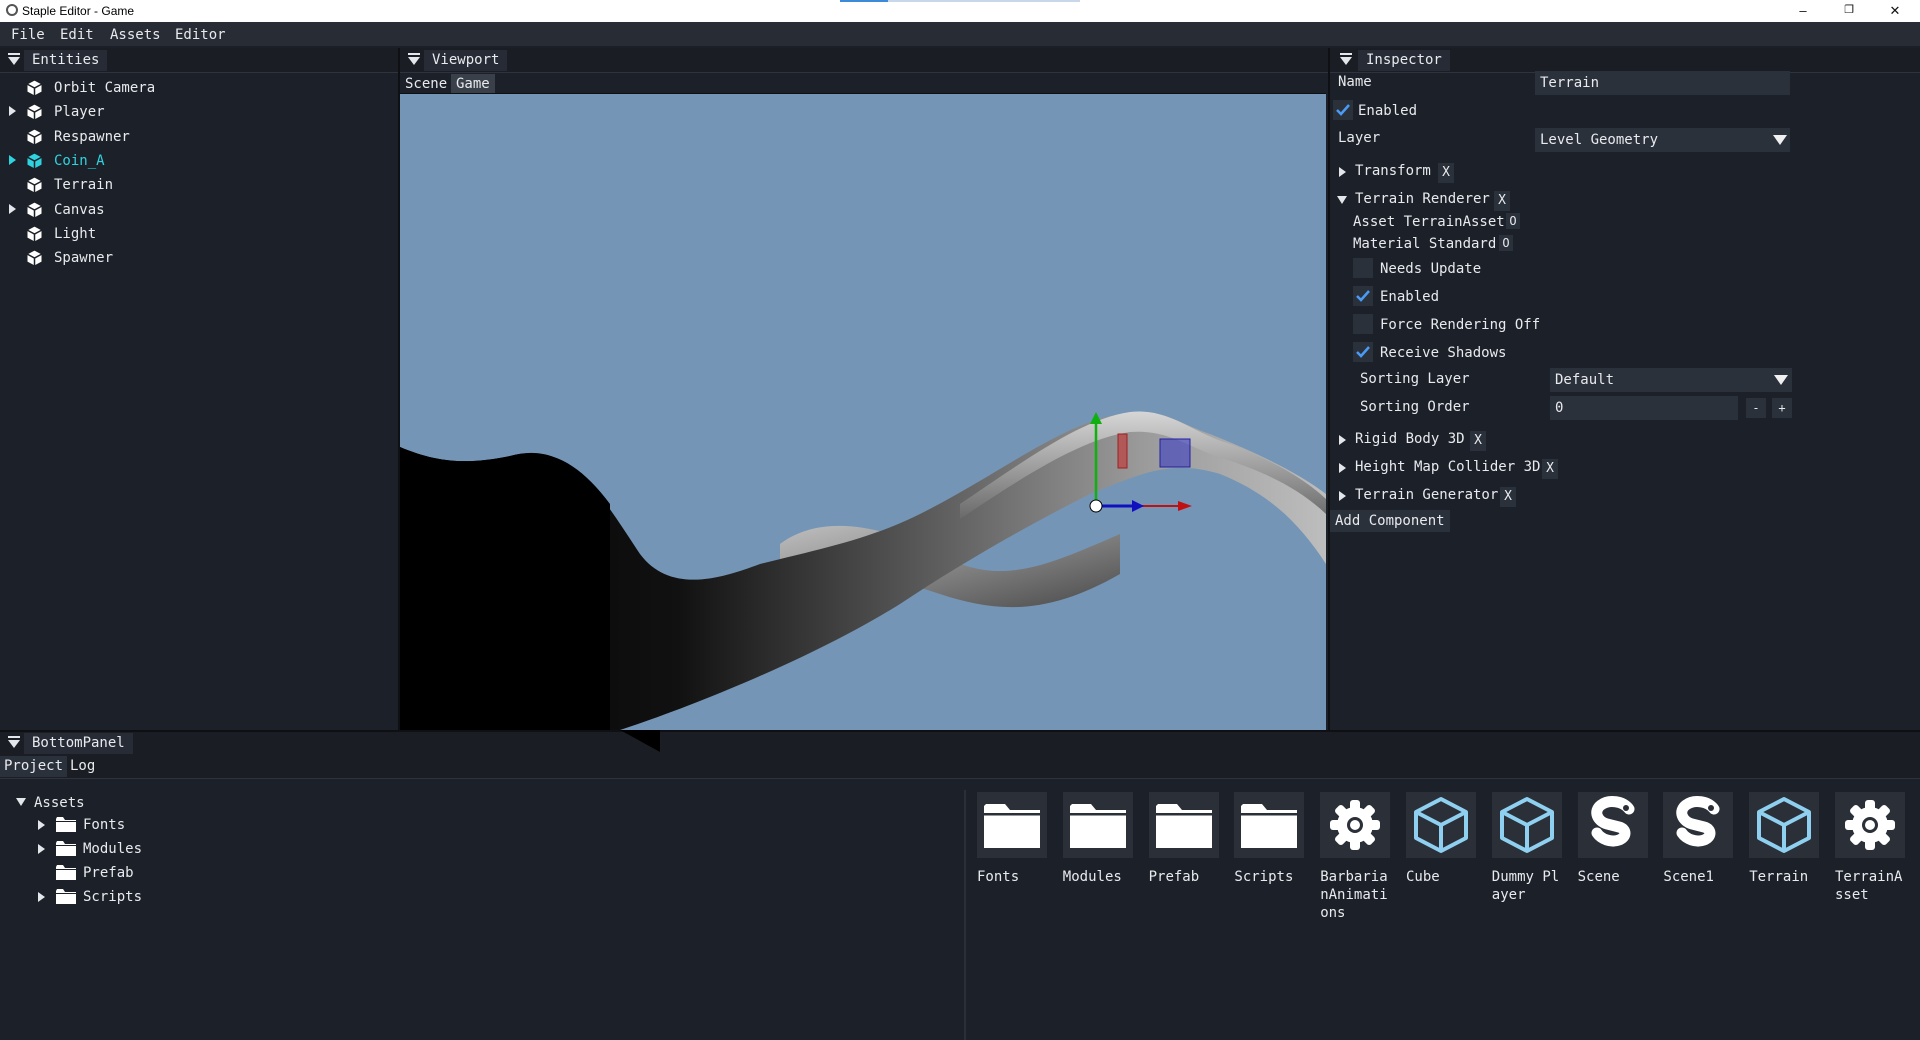 This screenshot has width=1920, height=1040. I want to click on asset-name: Scripts, so click(1264, 877).